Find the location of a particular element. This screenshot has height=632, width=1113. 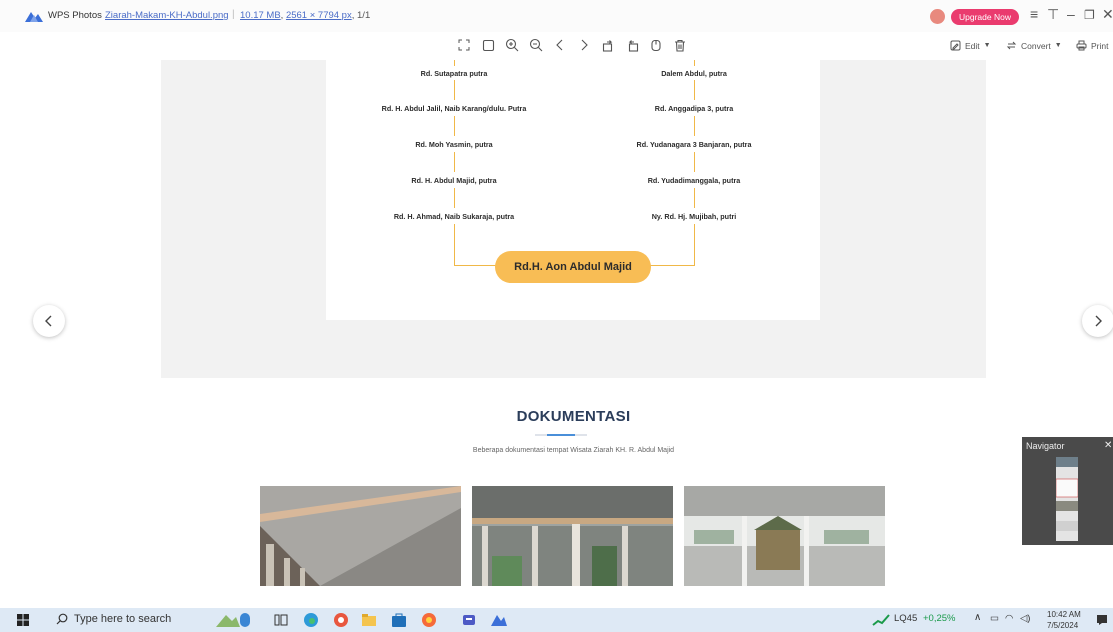

tree-node-right: Rd. Yudadimanggala, putra is located at coordinates (694, 180).